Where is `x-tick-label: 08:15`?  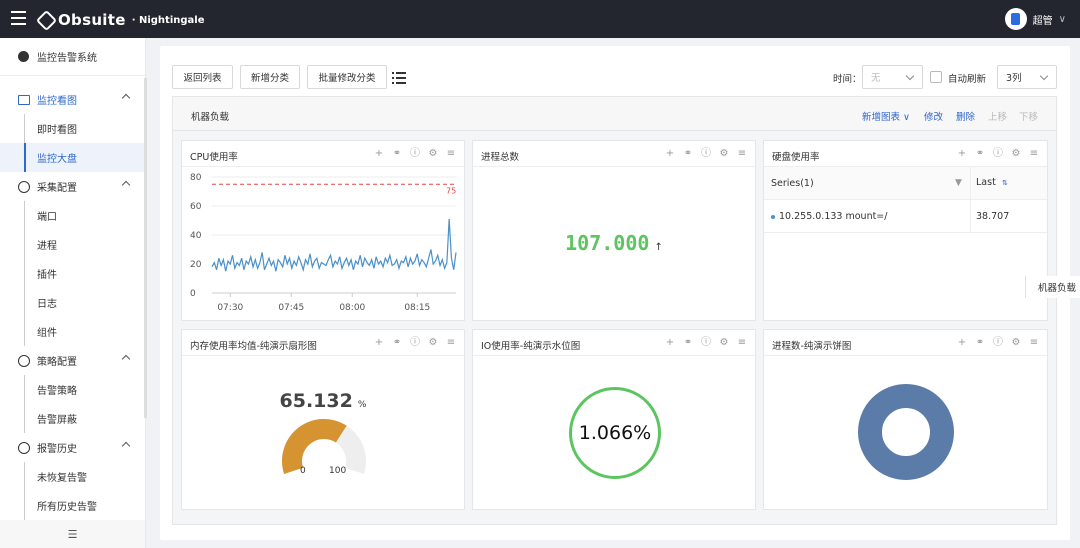 x-tick-label: 08:15 is located at coordinates (417, 308).